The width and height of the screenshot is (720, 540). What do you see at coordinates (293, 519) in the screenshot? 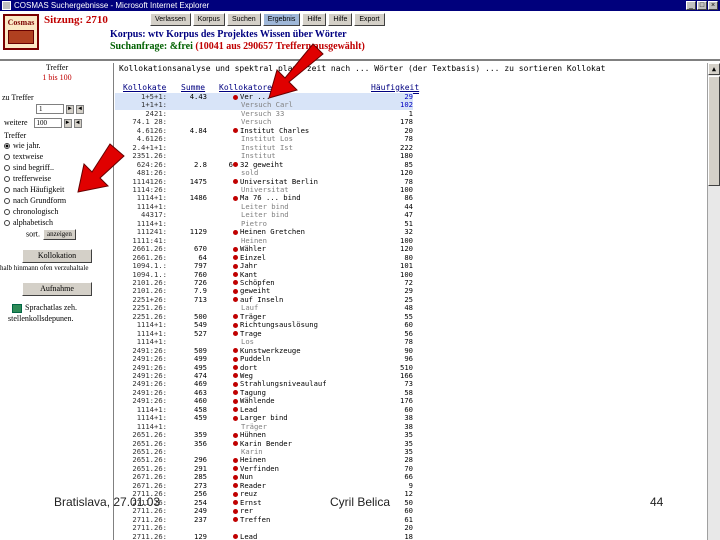
I see `row-keyword: Treffen` at bounding box center [293, 519].